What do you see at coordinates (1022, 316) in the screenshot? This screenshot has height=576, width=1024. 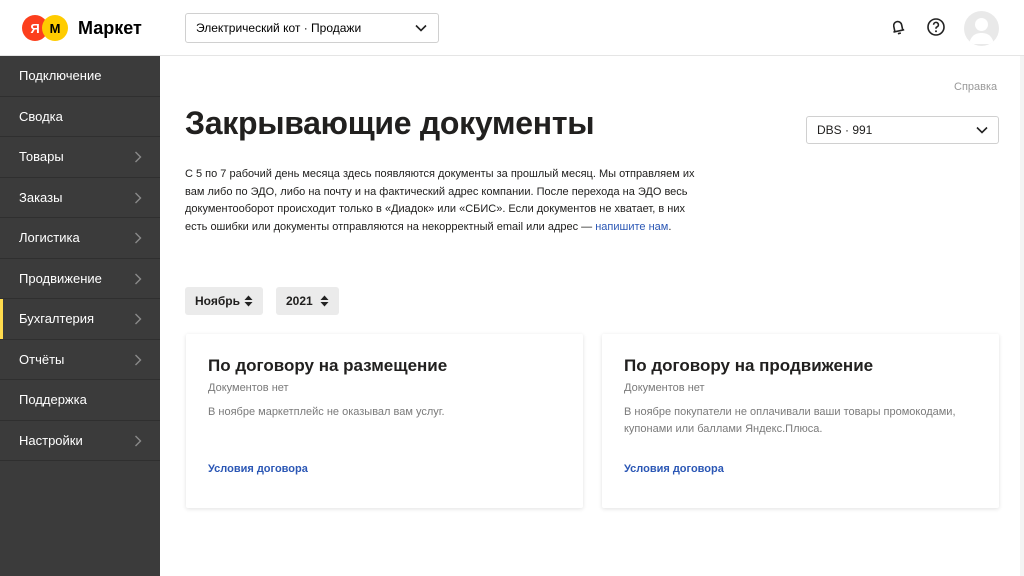 I see `scrollbar-track` at bounding box center [1022, 316].